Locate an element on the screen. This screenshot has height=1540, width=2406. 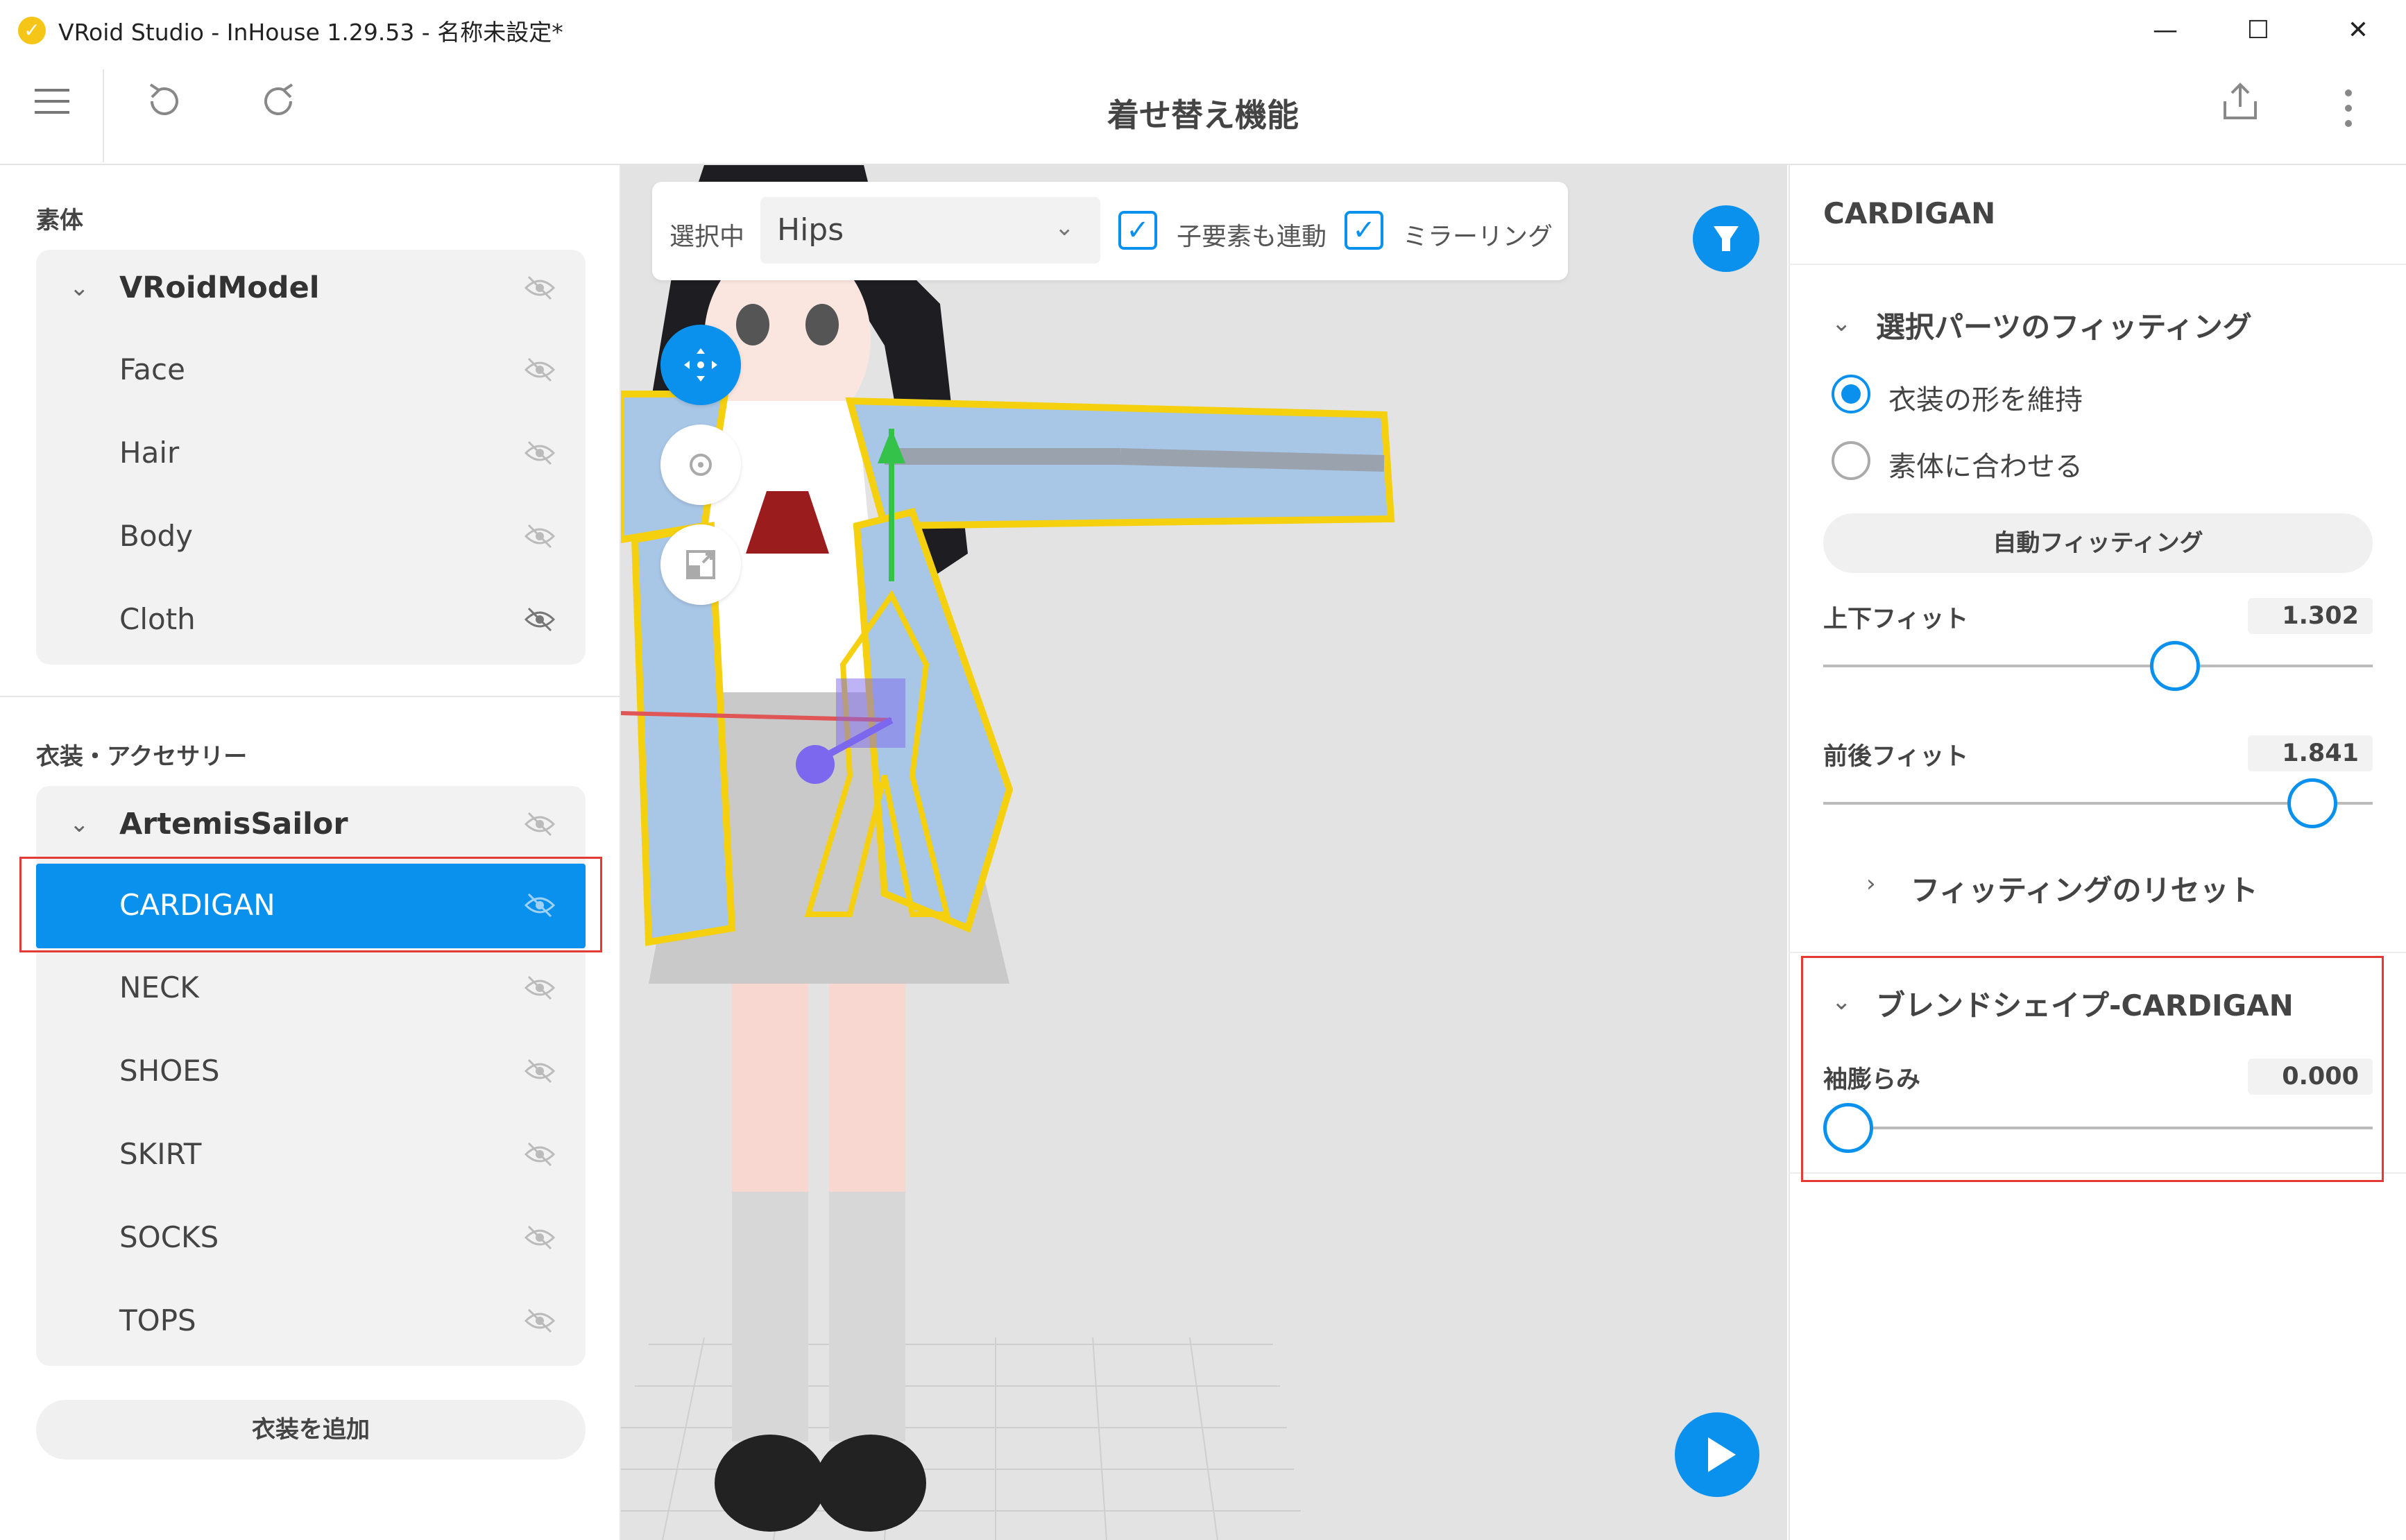
right-panel-divider is located at coordinates (2097, 952).